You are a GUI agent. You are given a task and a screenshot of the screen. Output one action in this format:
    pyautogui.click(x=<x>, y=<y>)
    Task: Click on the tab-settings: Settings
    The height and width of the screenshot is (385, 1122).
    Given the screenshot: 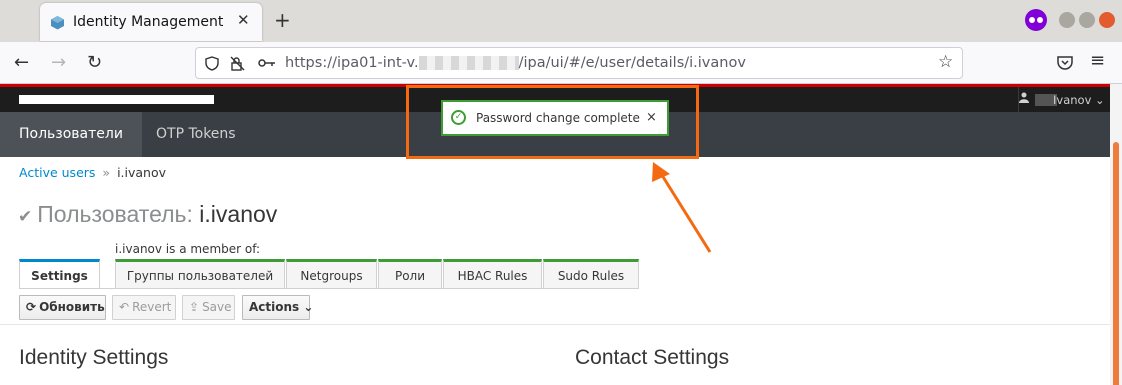 What is the action you would take?
    pyautogui.click(x=59, y=274)
    